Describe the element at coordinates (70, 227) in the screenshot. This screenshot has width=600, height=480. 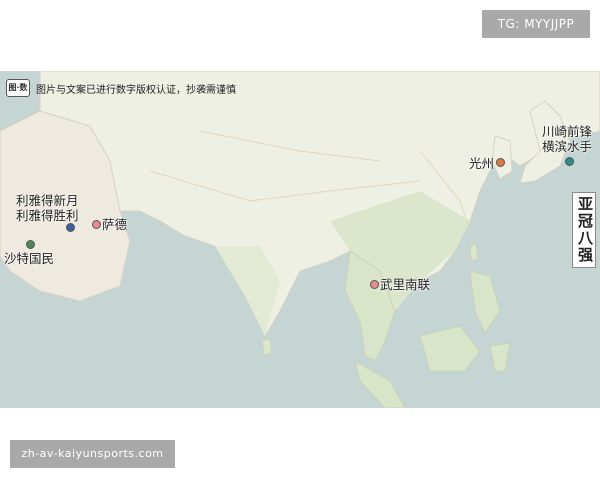
I see `marker-alnassr` at that location.